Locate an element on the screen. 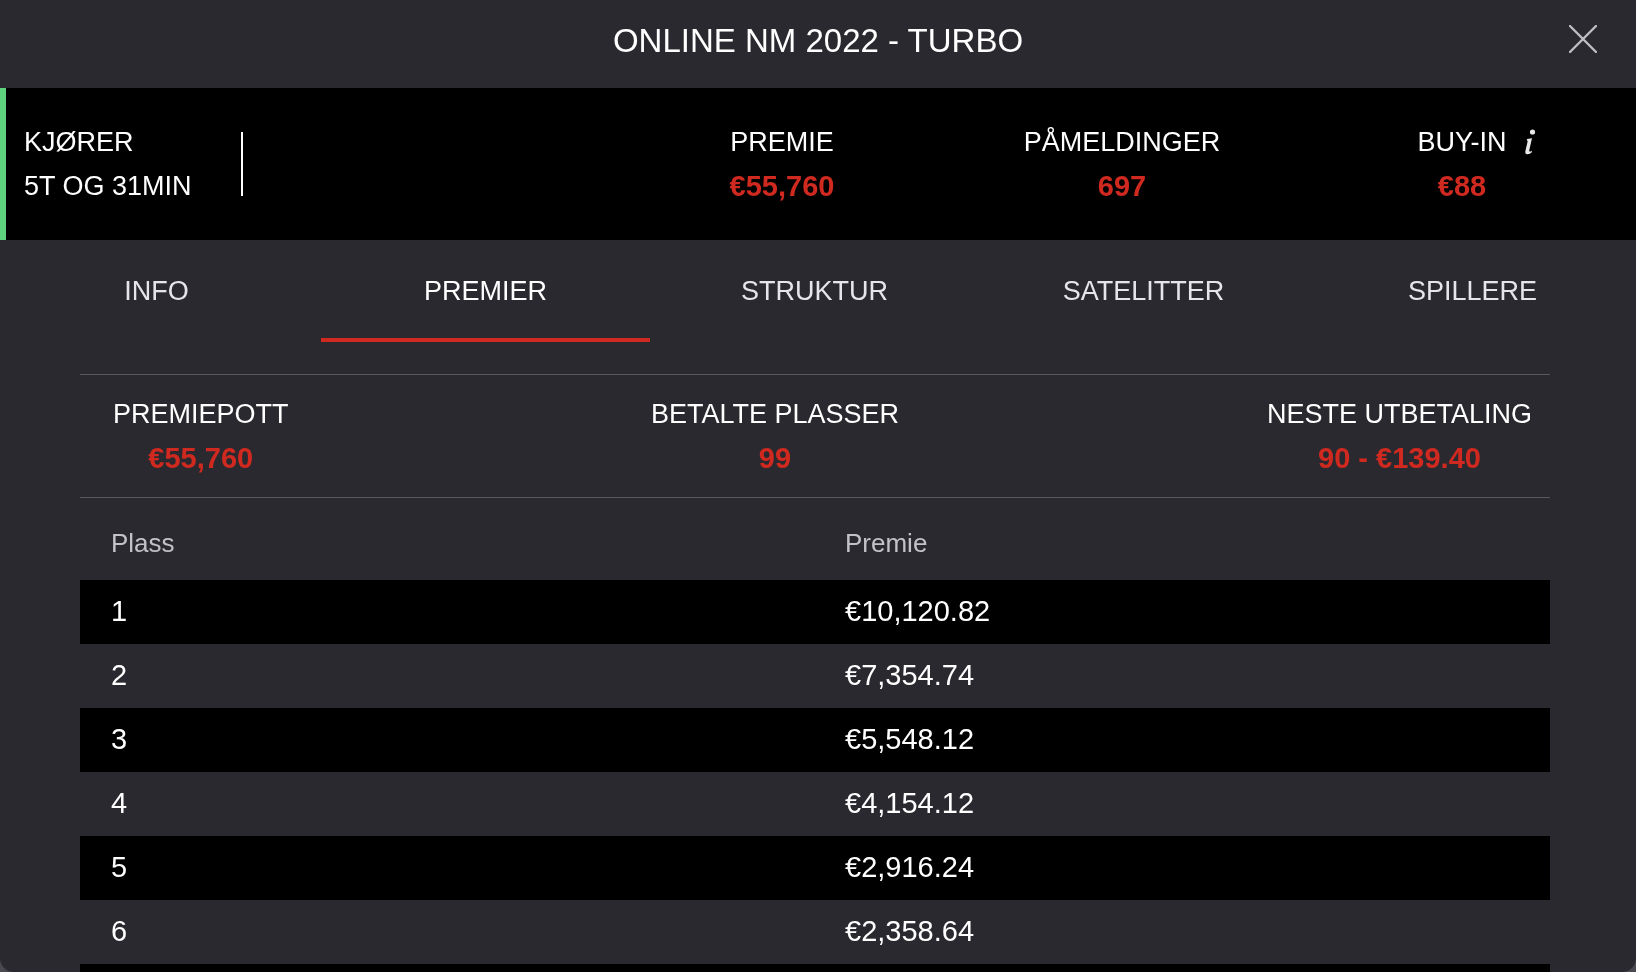 The height and width of the screenshot is (972, 1636). tab: STRUKTUR is located at coordinates (814, 291).